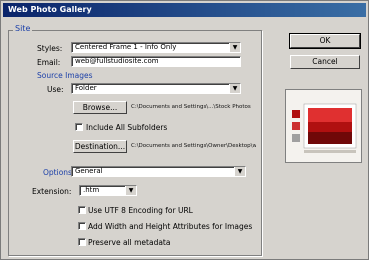 This screenshot has height=260, width=369. What do you see at coordinates (325, 41) in the screenshot?
I see `ok-button: OK` at bounding box center [325, 41].